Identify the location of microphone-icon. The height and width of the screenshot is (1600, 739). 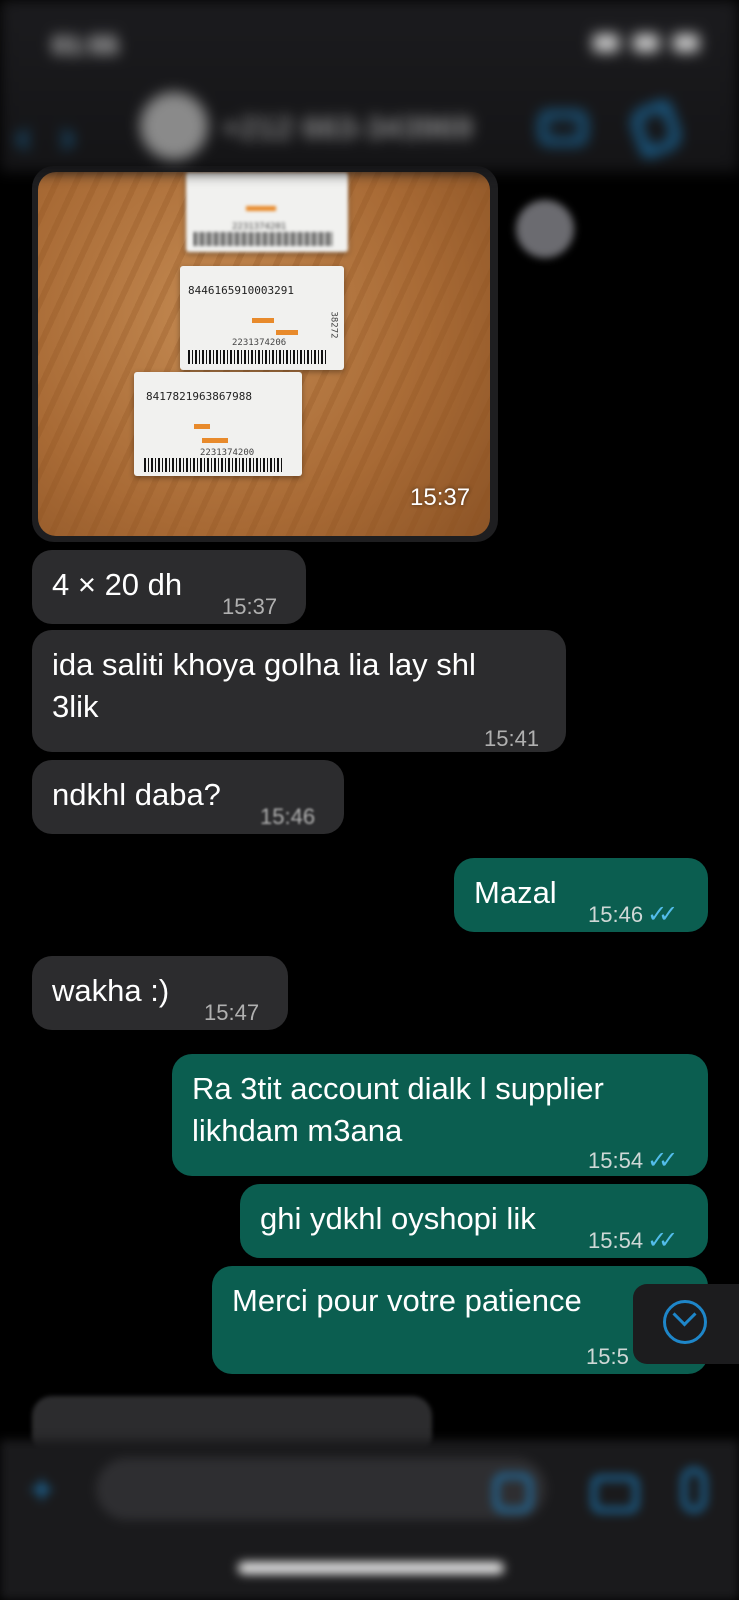
(694, 1490).